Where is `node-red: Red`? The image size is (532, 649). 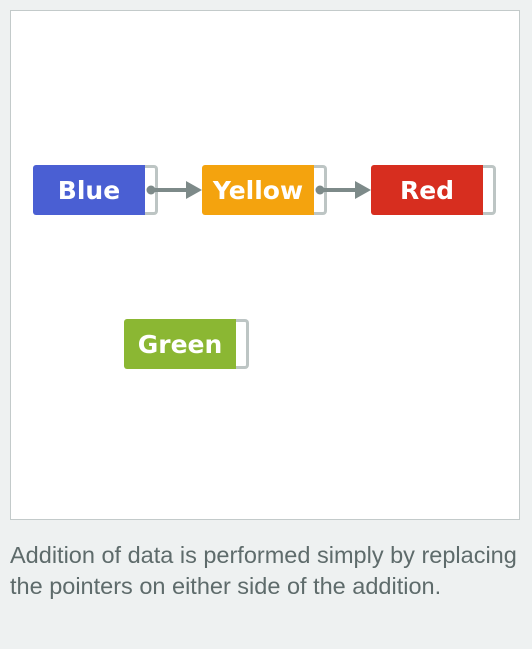 node-red: Red is located at coordinates (433, 190).